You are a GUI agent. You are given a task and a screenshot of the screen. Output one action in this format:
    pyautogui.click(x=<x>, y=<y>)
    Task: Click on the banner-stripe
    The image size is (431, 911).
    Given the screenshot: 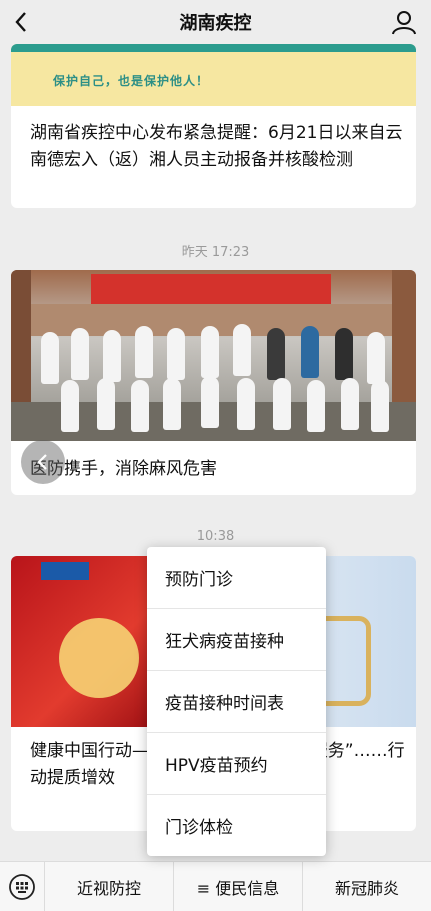 What is the action you would take?
    pyautogui.click(x=213, y=48)
    